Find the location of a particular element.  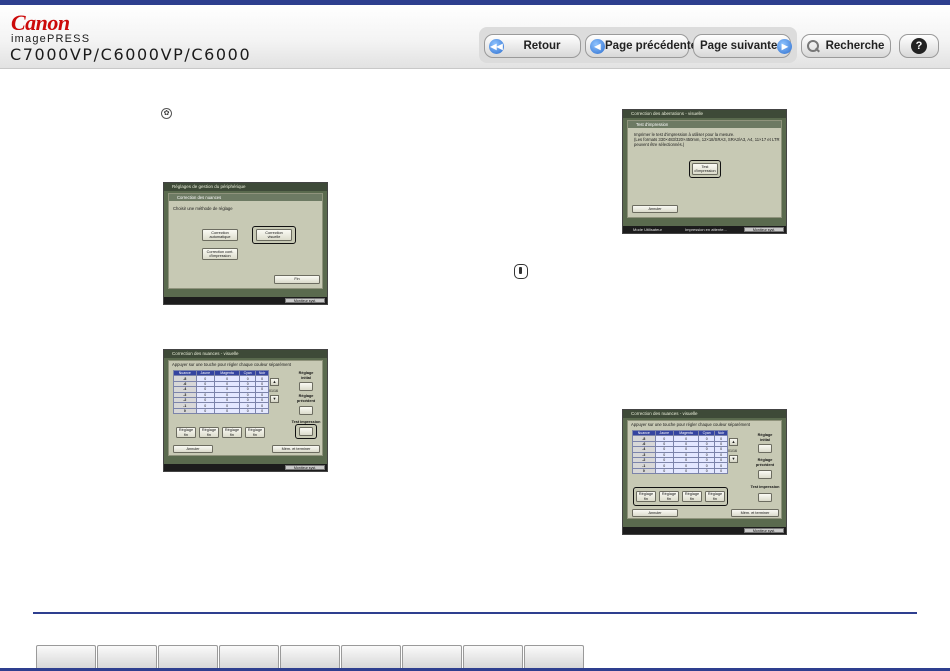

dialog-title: Test d'impression is located at coordinates (704, 124).